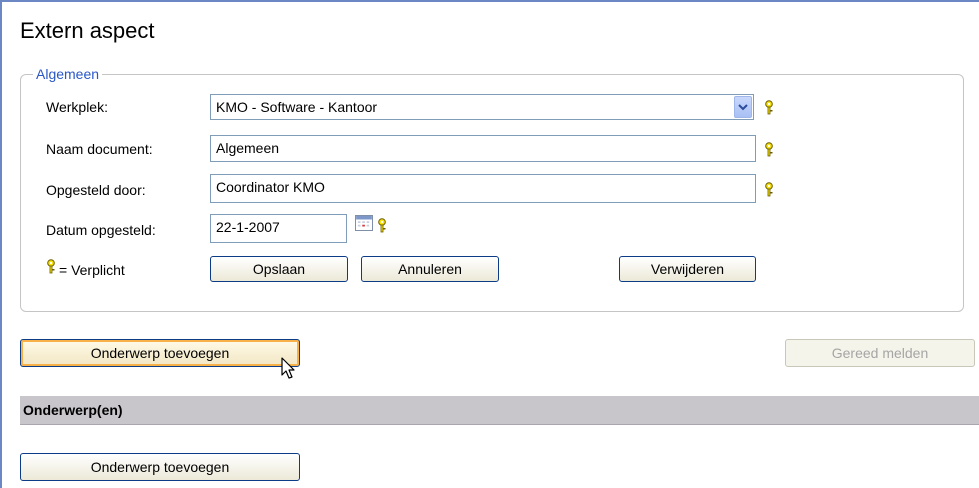 This screenshot has height=488, width=979. What do you see at coordinates (96, 190) in the screenshot?
I see `opgesteld-door-label: Opgesteld door:` at bounding box center [96, 190].